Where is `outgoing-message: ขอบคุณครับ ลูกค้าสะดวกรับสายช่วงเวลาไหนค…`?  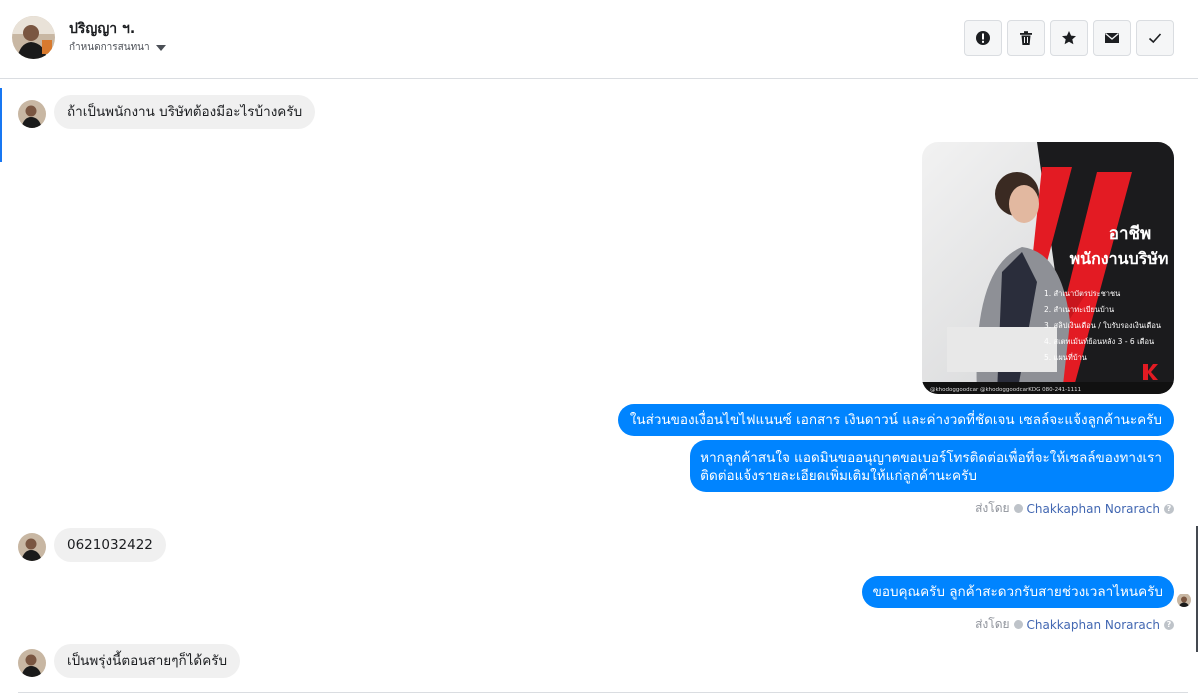
outgoing-message: ขอบคุณครับ ลูกค้าสะดวกรับสายช่วงเวลาไหนค… is located at coordinates (1017, 592).